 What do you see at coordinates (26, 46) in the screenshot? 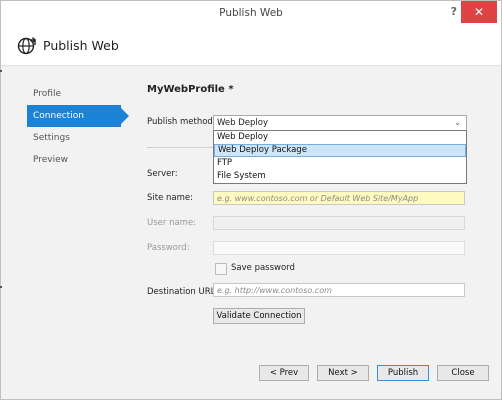
I see `globe-icon` at bounding box center [26, 46].